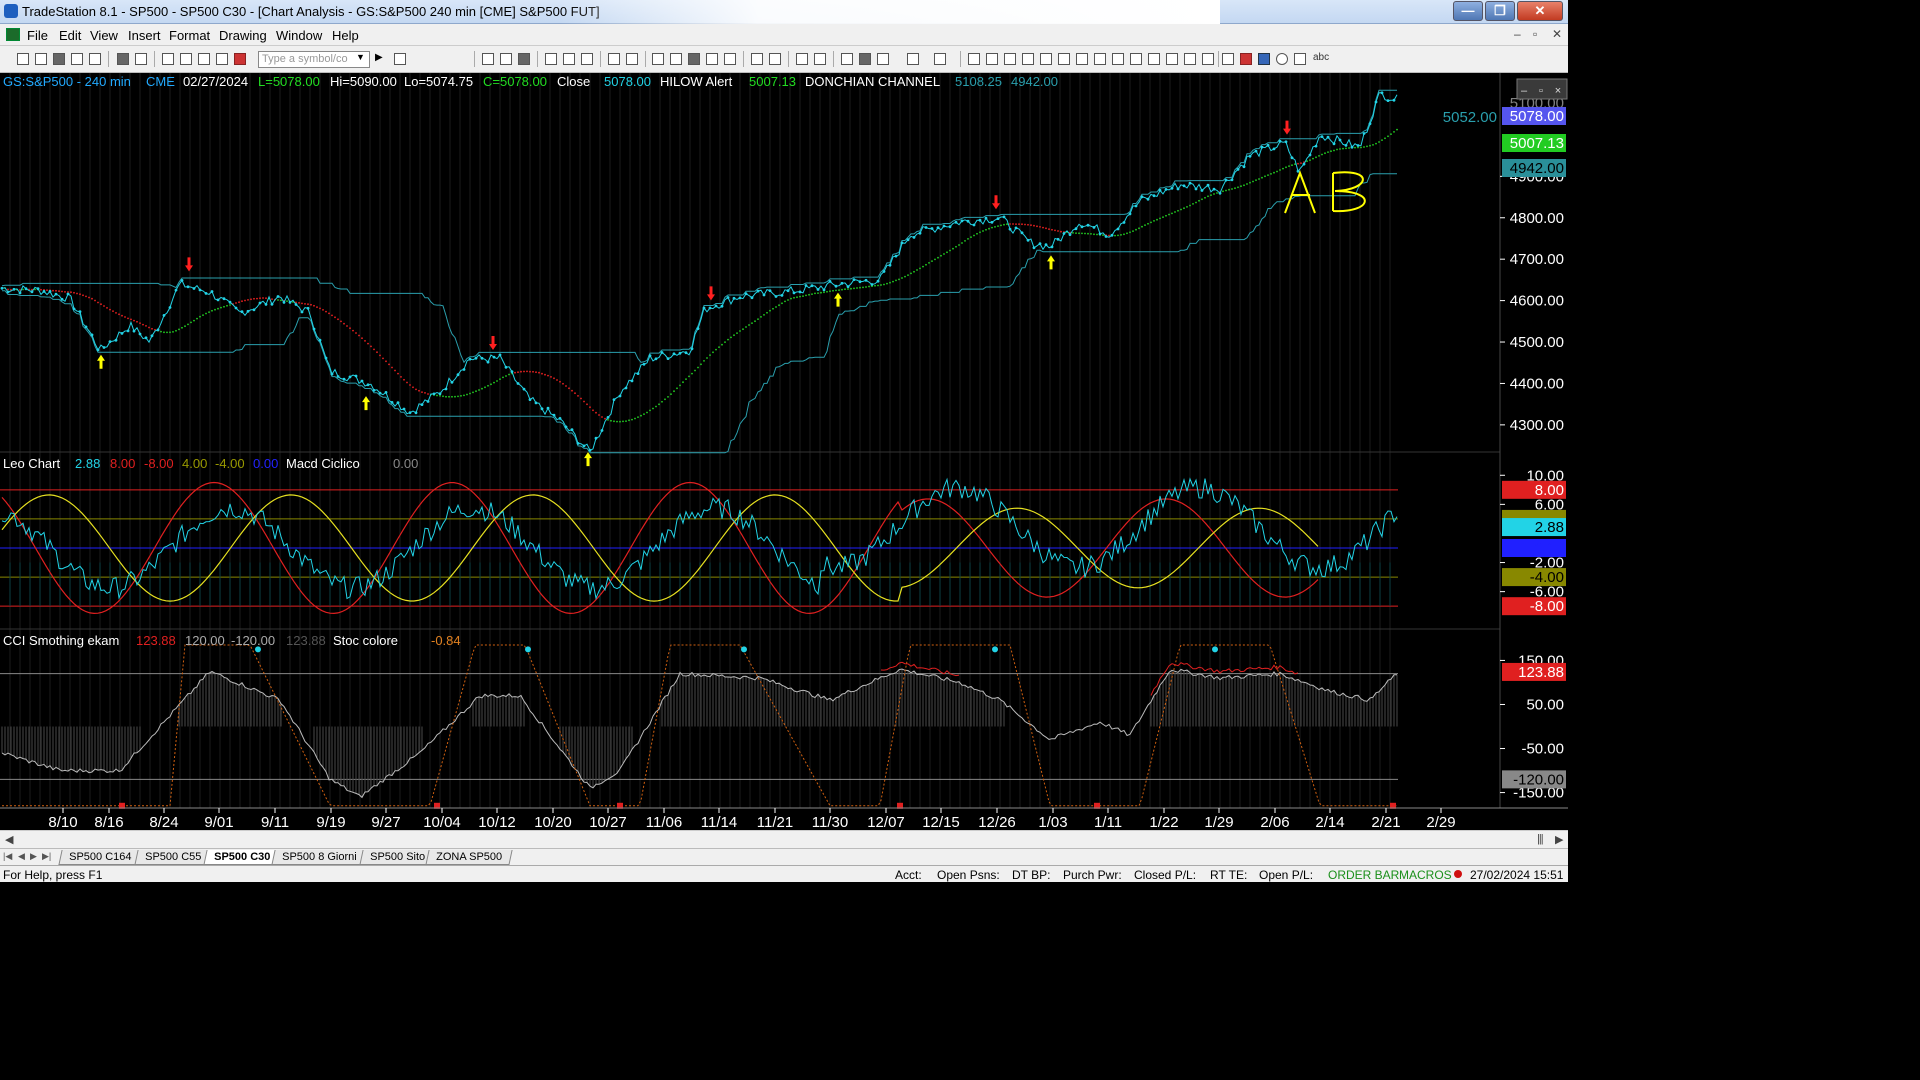  Describe the element at coordinates (173, 857) in the screenshot. I see `tab-sp500-c55: SP500 C55` at that location.